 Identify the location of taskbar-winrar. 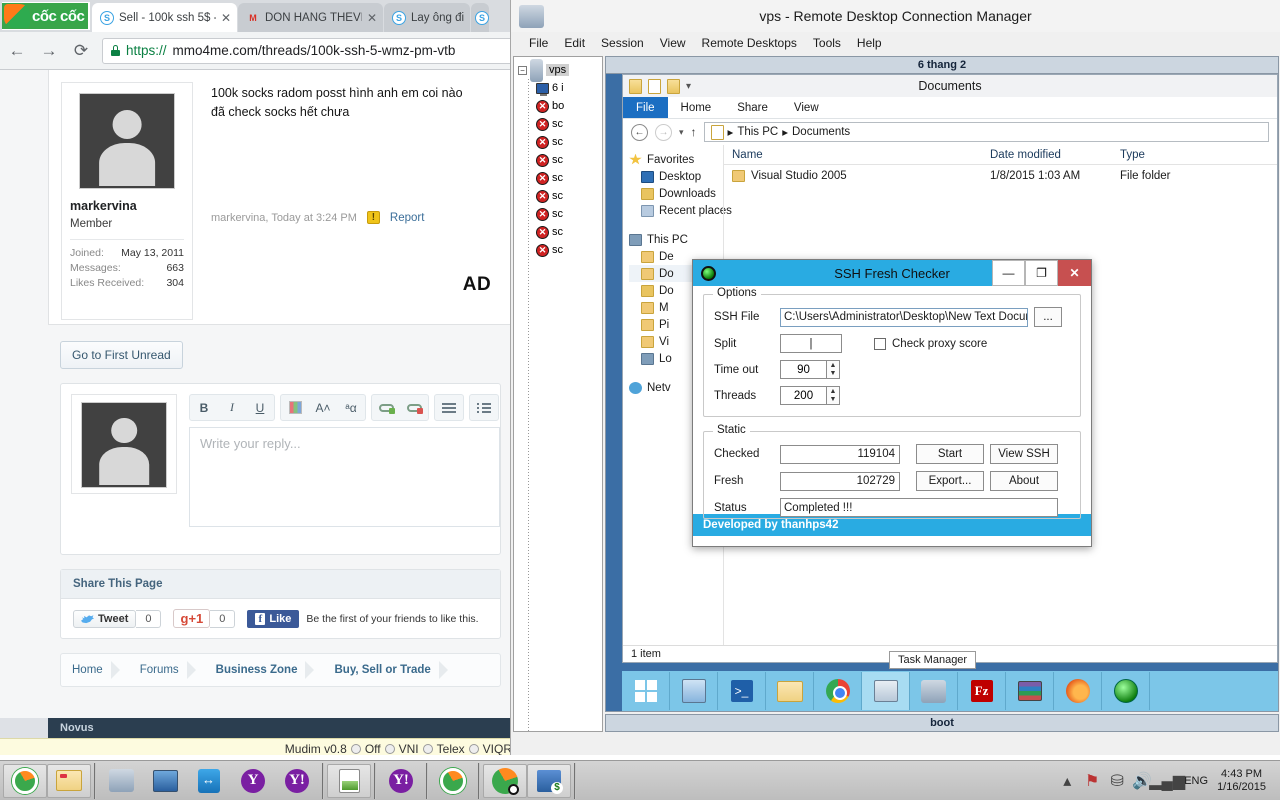
(1030, 691).